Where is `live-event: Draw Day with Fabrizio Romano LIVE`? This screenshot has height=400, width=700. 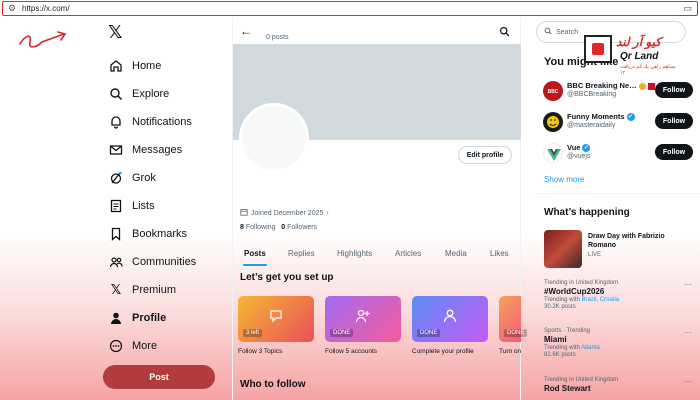 live-event: Draw Day with Fabrizio Romano LIVE is located at coordinates (619, 250).